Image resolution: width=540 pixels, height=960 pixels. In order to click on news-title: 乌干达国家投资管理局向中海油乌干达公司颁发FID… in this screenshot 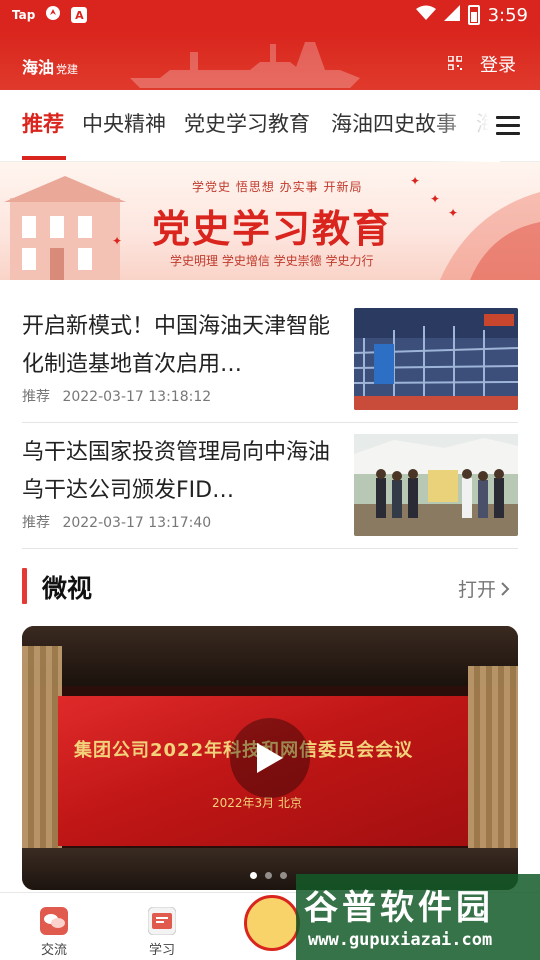, I will do `click(176, 471)`.